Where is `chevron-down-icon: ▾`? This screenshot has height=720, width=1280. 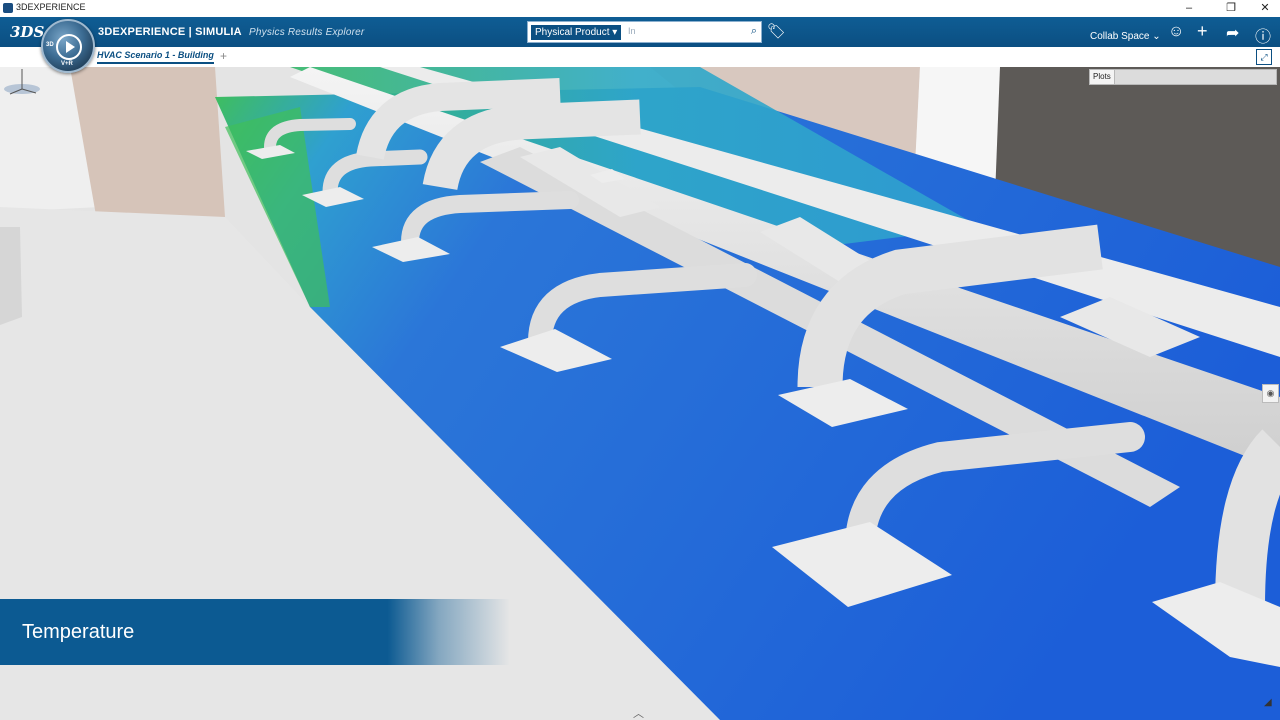
chevron-down-icon: ▾ is located at coordinates (615, 32).